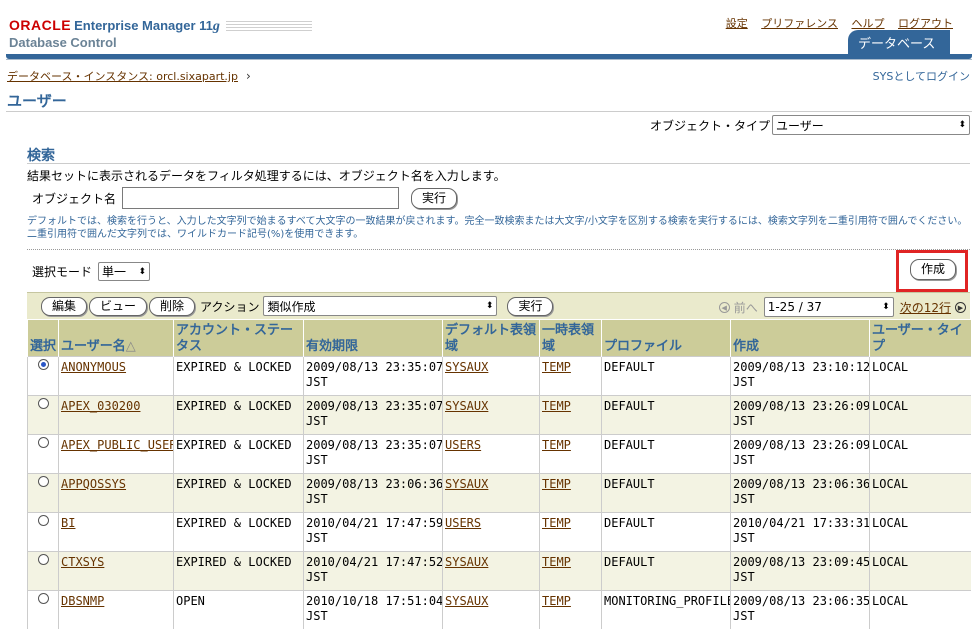 This screenshot has width=978, height=629. Describe the element at coordinates (498, 249) in the screenshot. I see `dotted-separator` at that location.